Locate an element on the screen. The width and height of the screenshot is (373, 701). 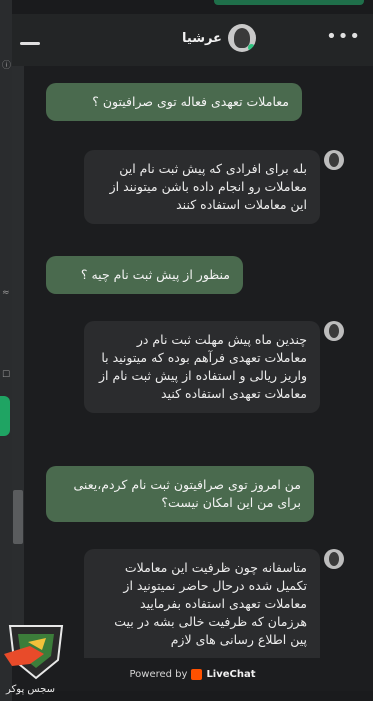
background-info-icon: ⓘ is located at coordinates (7, 66).